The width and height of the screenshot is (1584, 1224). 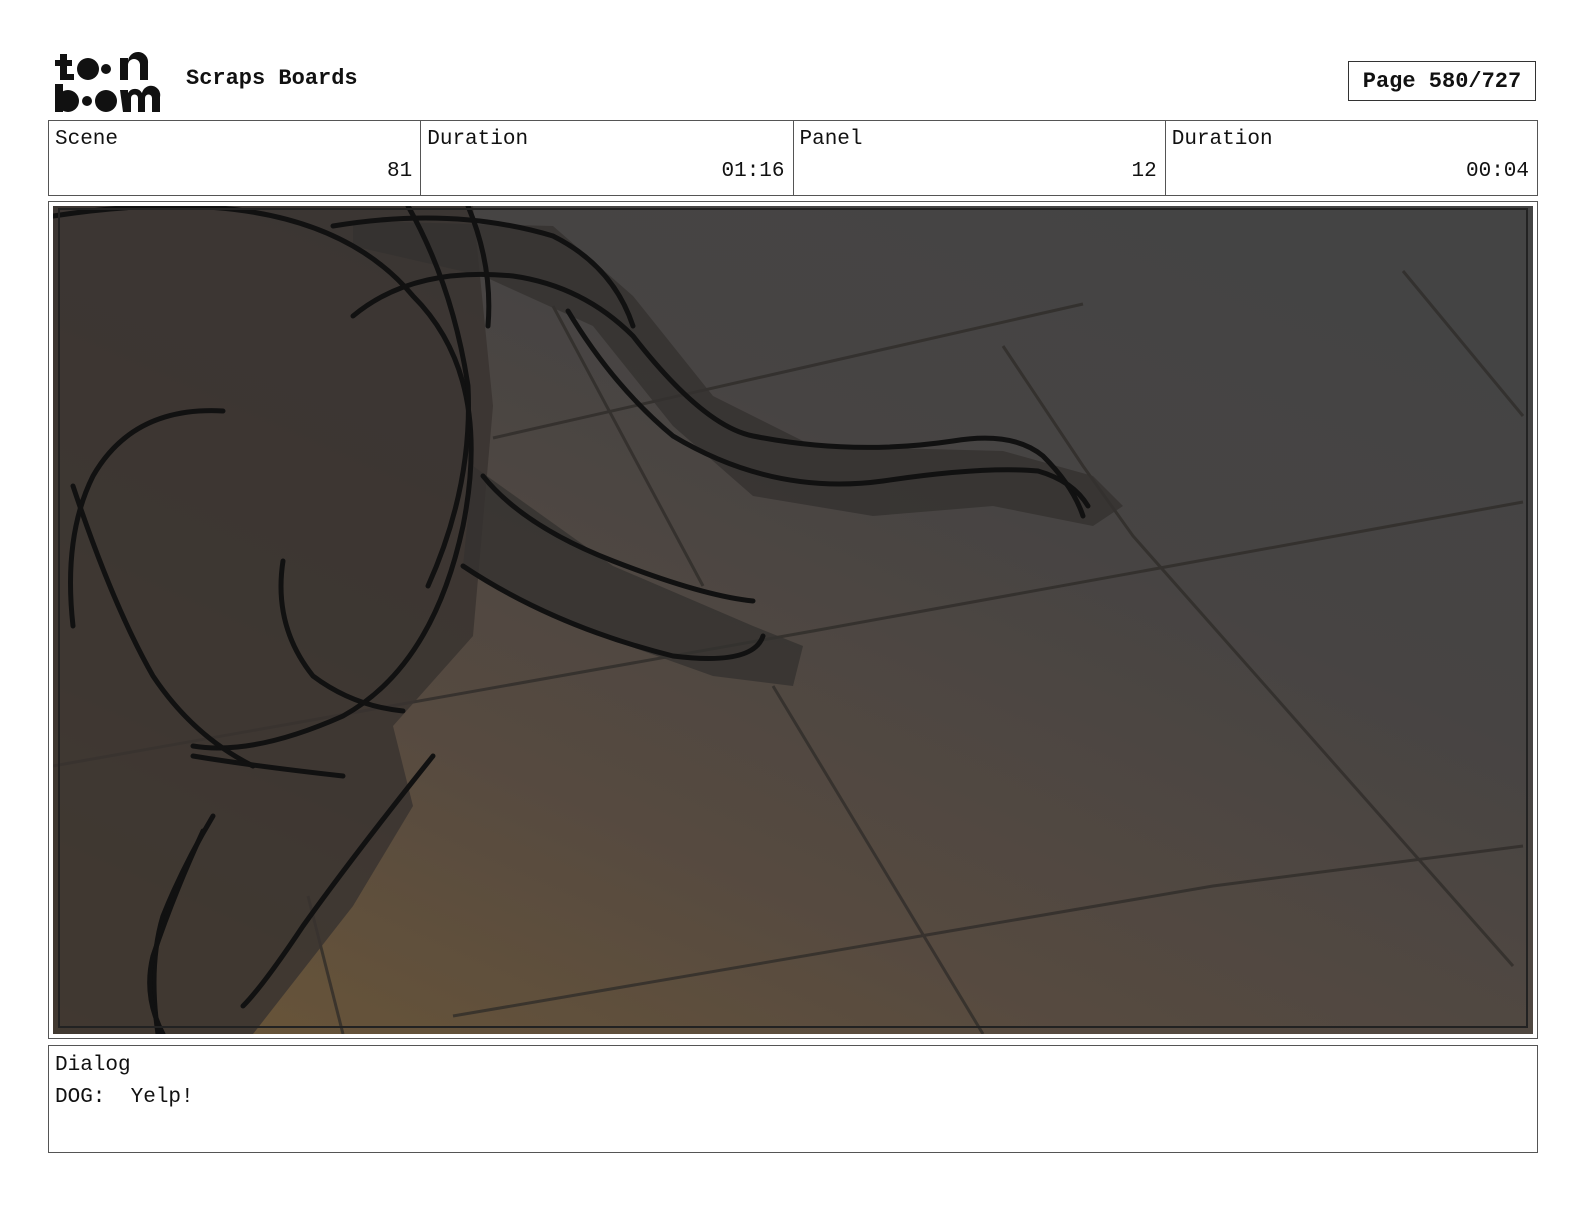 I want to click on scene-duration-value: 01:16, so click(x=753, y=171).